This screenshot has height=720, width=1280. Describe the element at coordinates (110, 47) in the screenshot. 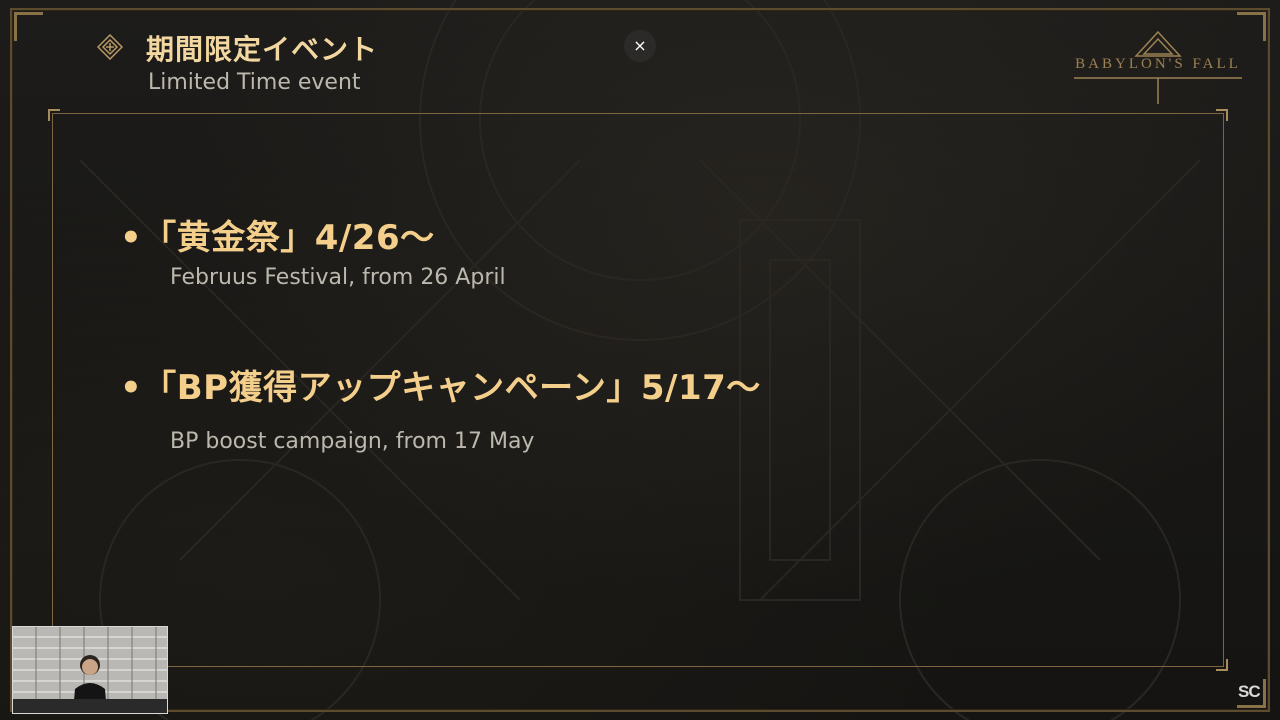

I see `diamond-emblem-icon` at that location.